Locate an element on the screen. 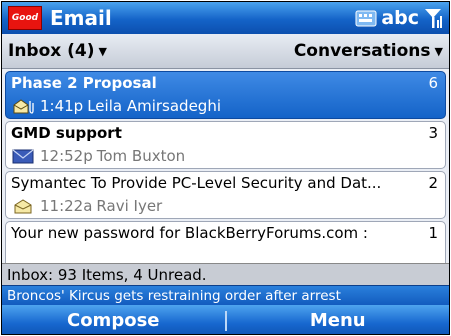  folder-header: Inbox (4) ▼ Conversations ▼ is located at coordinates (225, 51).